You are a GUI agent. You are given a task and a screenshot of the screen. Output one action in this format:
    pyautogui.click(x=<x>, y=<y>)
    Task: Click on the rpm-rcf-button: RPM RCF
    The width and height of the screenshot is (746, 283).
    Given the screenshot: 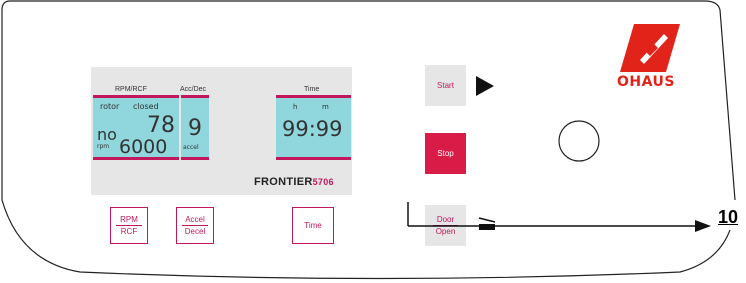 What is the action you would take?
    pyautogui.click(x=129, y=225)
    